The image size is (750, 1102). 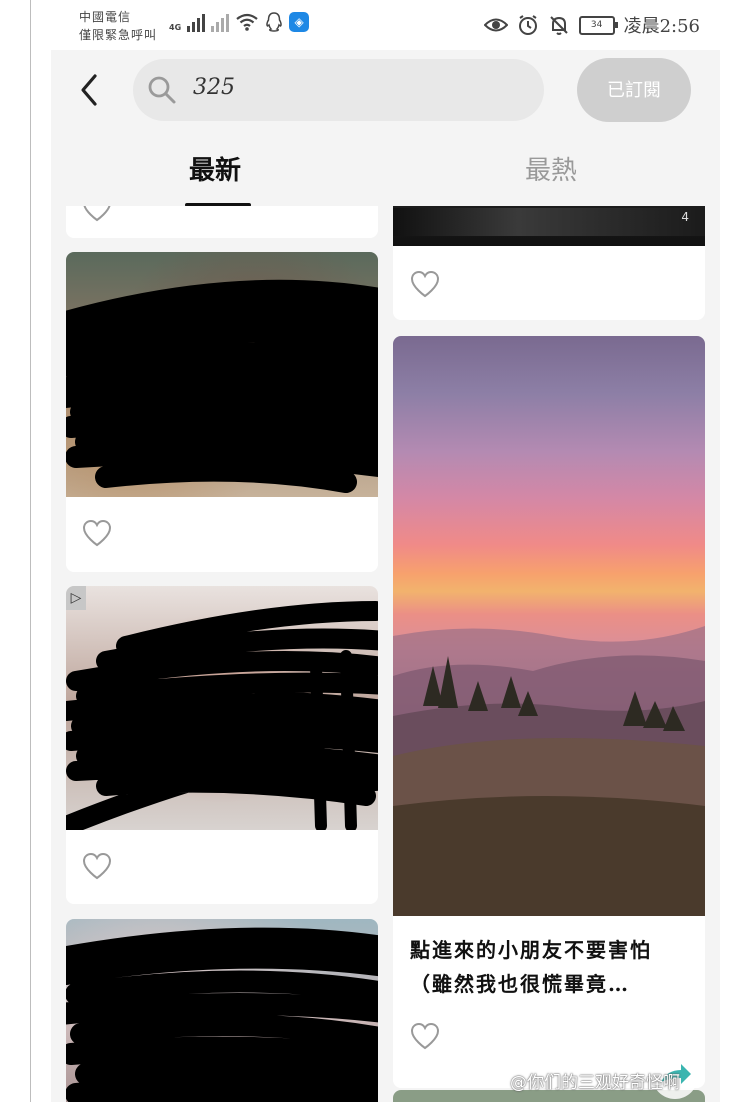 I want to click on battery-icon: 34, so click(x=598, y=25).